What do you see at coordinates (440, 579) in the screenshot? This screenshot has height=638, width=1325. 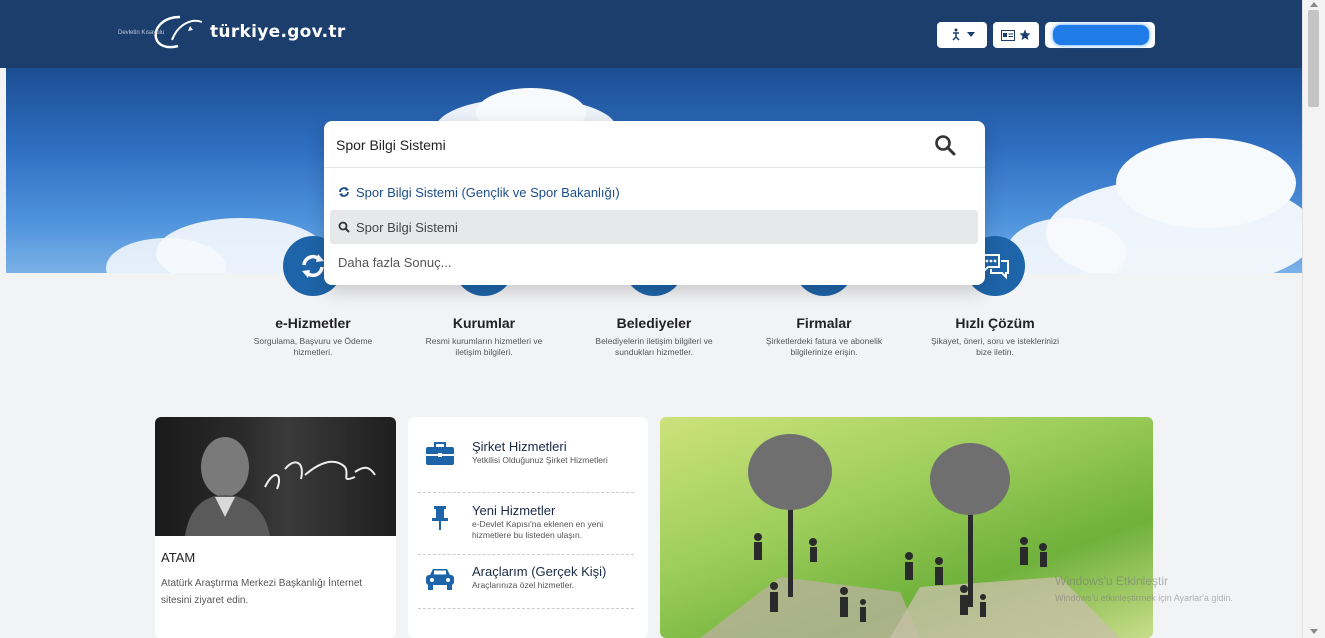 I see `car-icon` at bounding box center [440, 579].